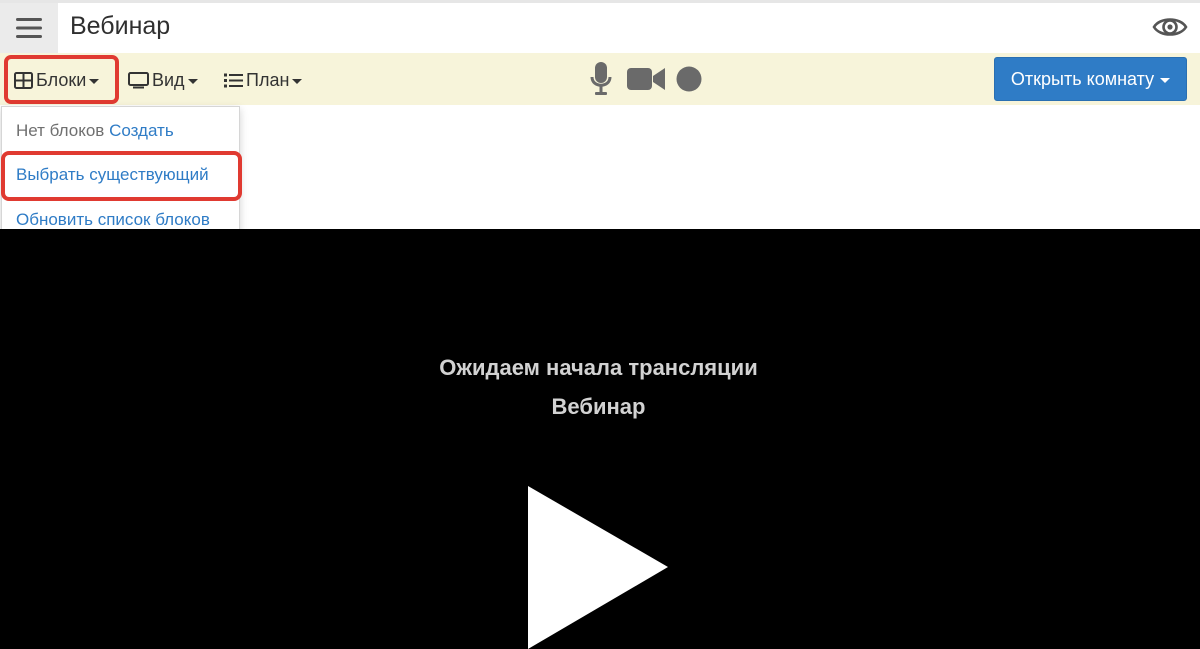 The height and width of the screenshot is (649, 1200). I want to click on monitor-icon, so click(138, 79).